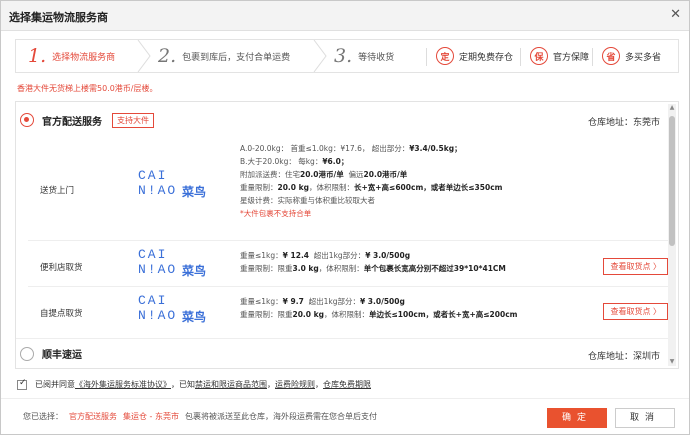 The width and height of the screenshot is (690, 435). I want to click on prohibited-items-link: 禁运和限运商品范围, so click(231, 384).